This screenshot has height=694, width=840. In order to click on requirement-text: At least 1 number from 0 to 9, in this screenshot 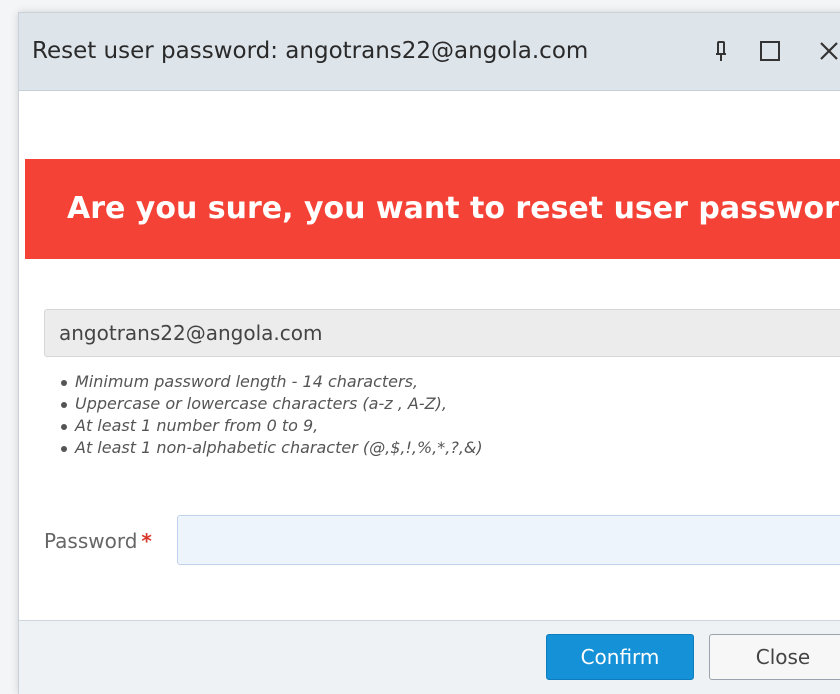, I will do `click(197, 425)`.